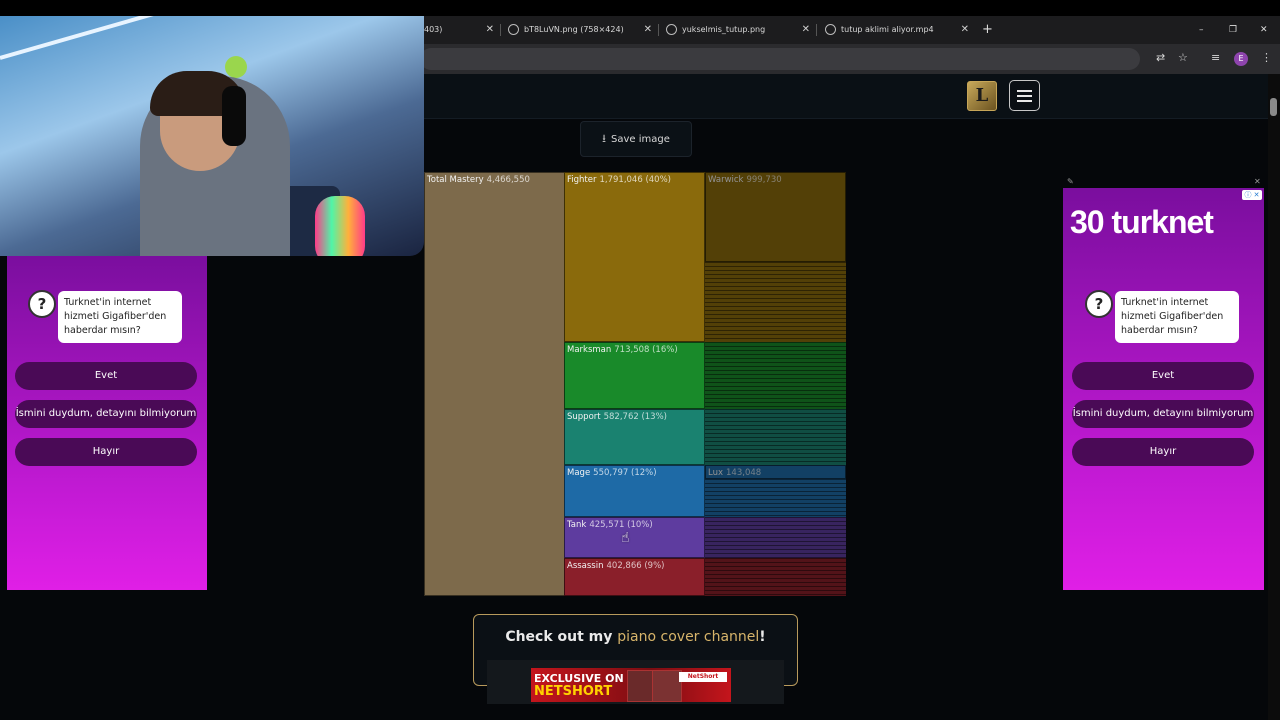 This screenshot has height=720, width=1280. I want to click on ad-marker-icon: ✎, so click(1070, 181).